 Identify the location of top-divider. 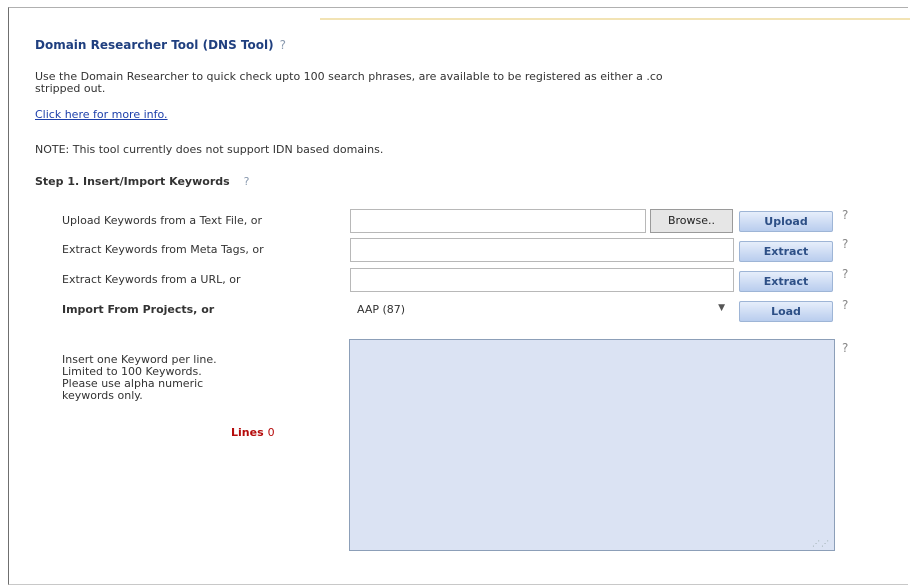
(615, 19).